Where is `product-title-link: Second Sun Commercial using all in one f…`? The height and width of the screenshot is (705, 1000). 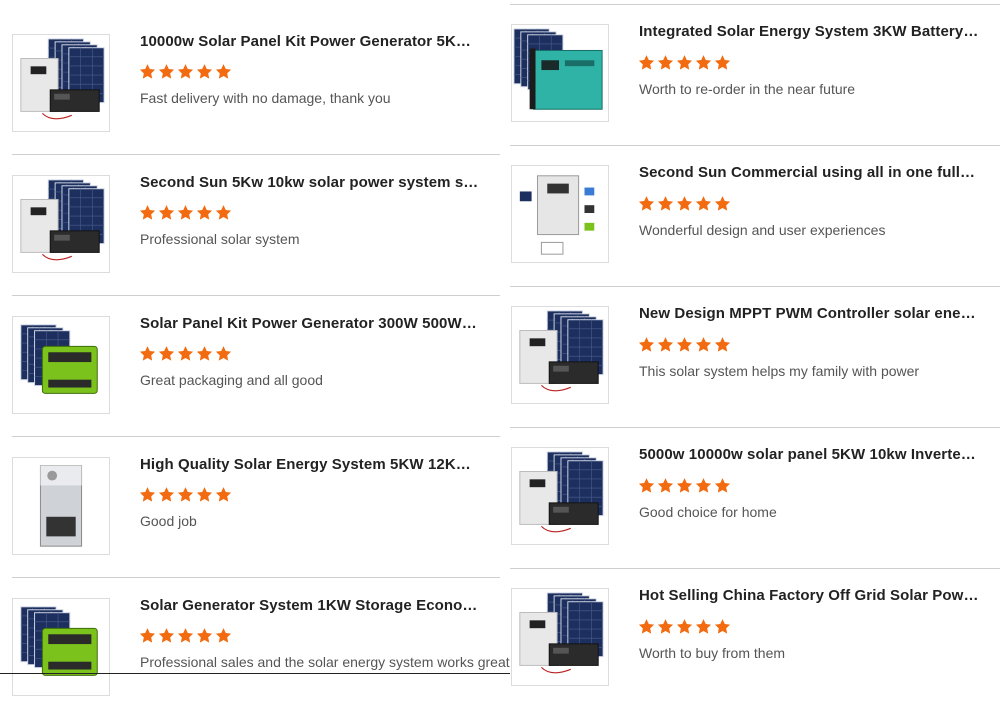 product-title-link: Second Sun Commercial using all in one f… is located at coordinates (809, 172).